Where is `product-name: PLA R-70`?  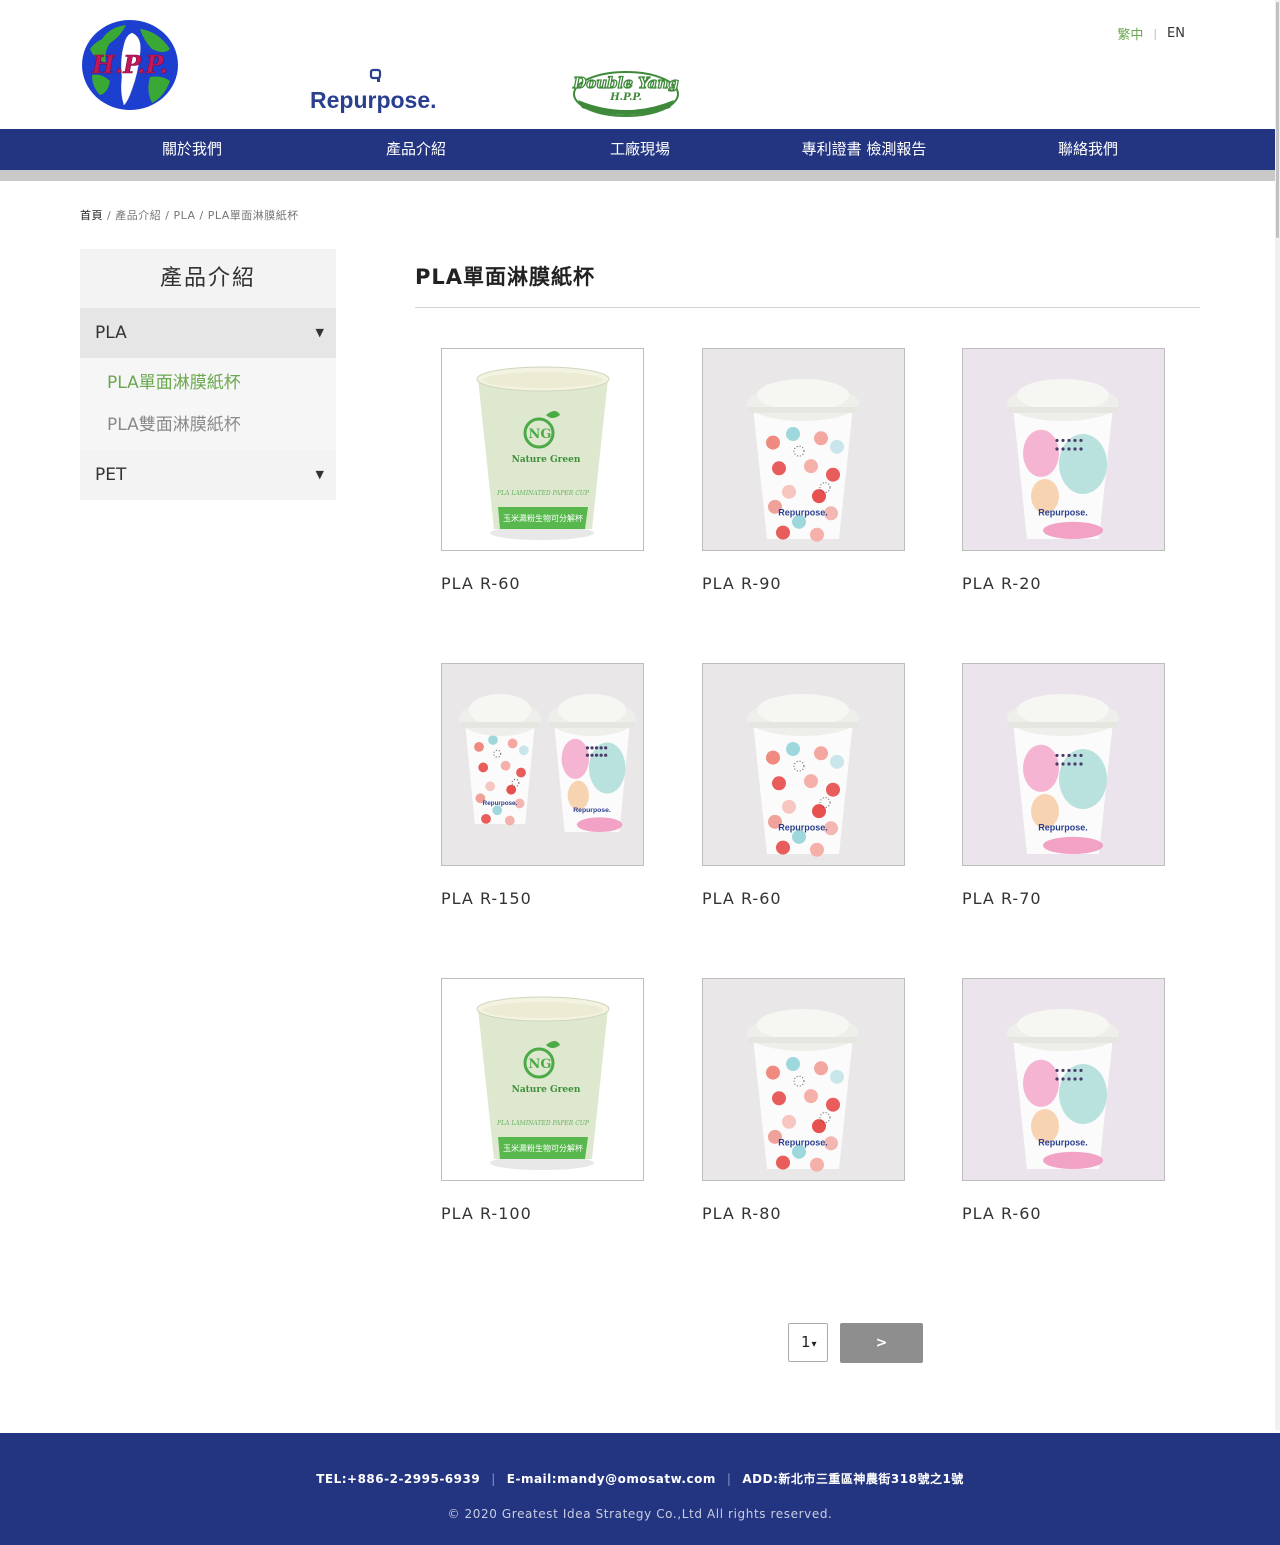
product-name: PLA R-70 is located at coordinates (1002, 898).